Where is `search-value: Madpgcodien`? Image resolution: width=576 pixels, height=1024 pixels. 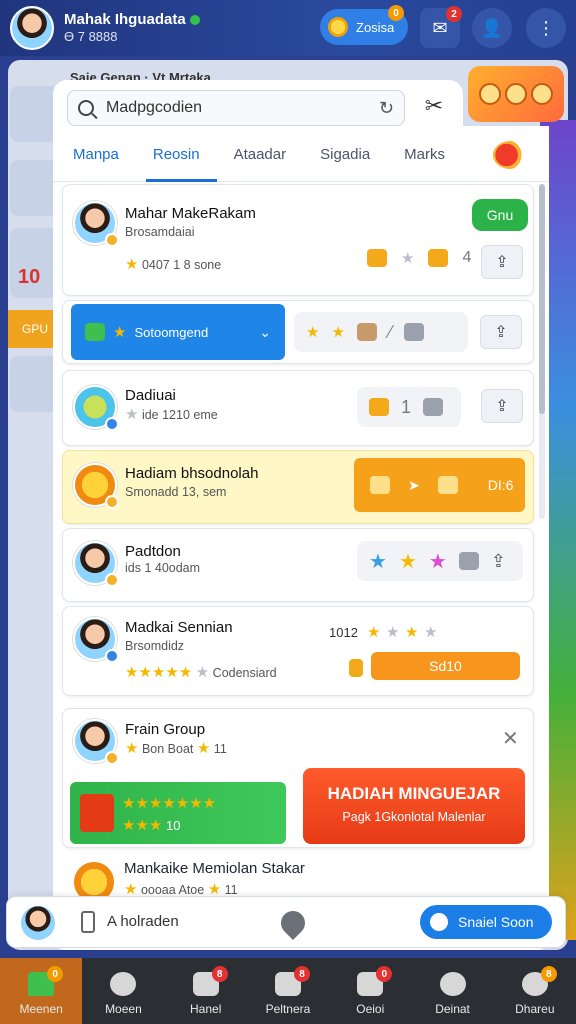
search-value: Madpgcodien is located at coordinates (154, 107).